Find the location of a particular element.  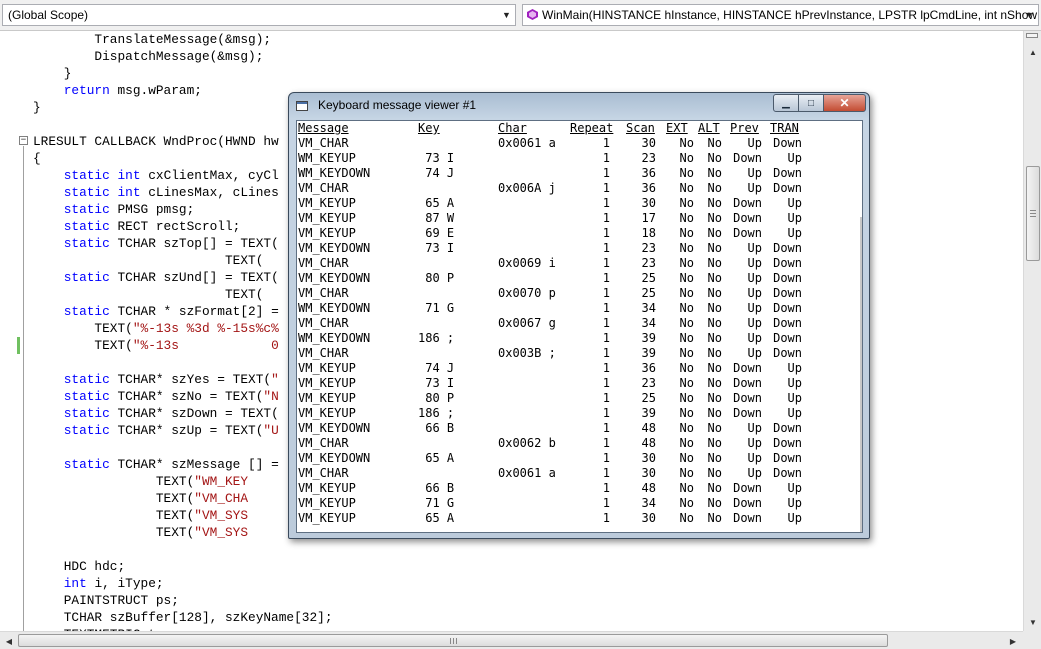

code-token: " is located at coordinates (275, 379).